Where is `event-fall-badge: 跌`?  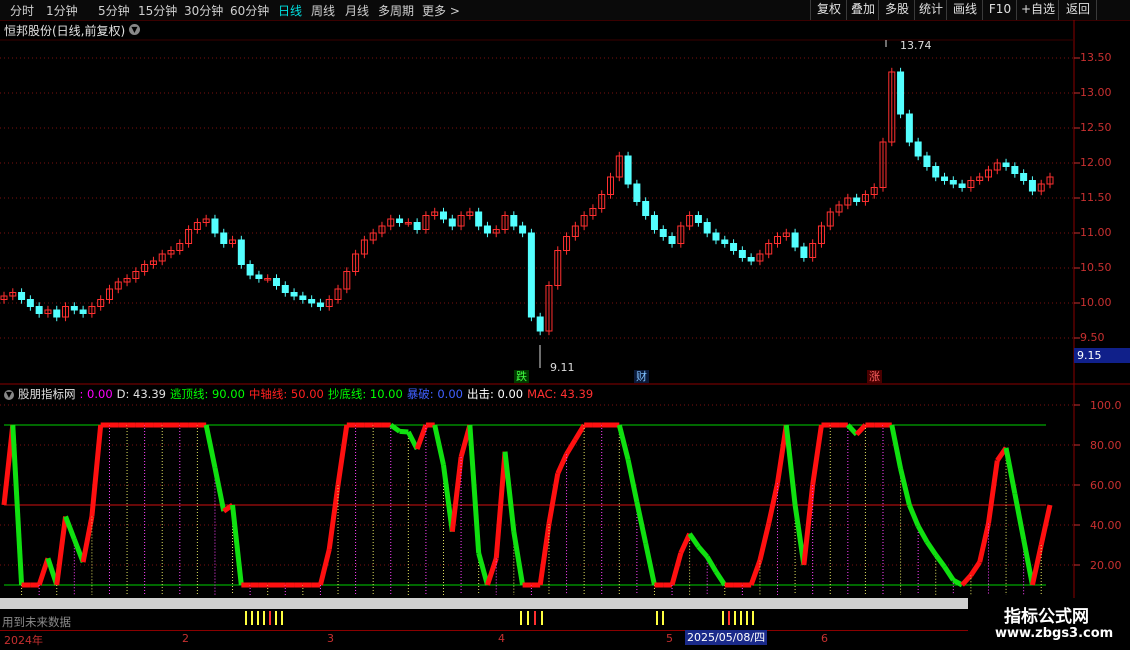 event-fall-badge: 跌 is located at coordinates (521, 376).